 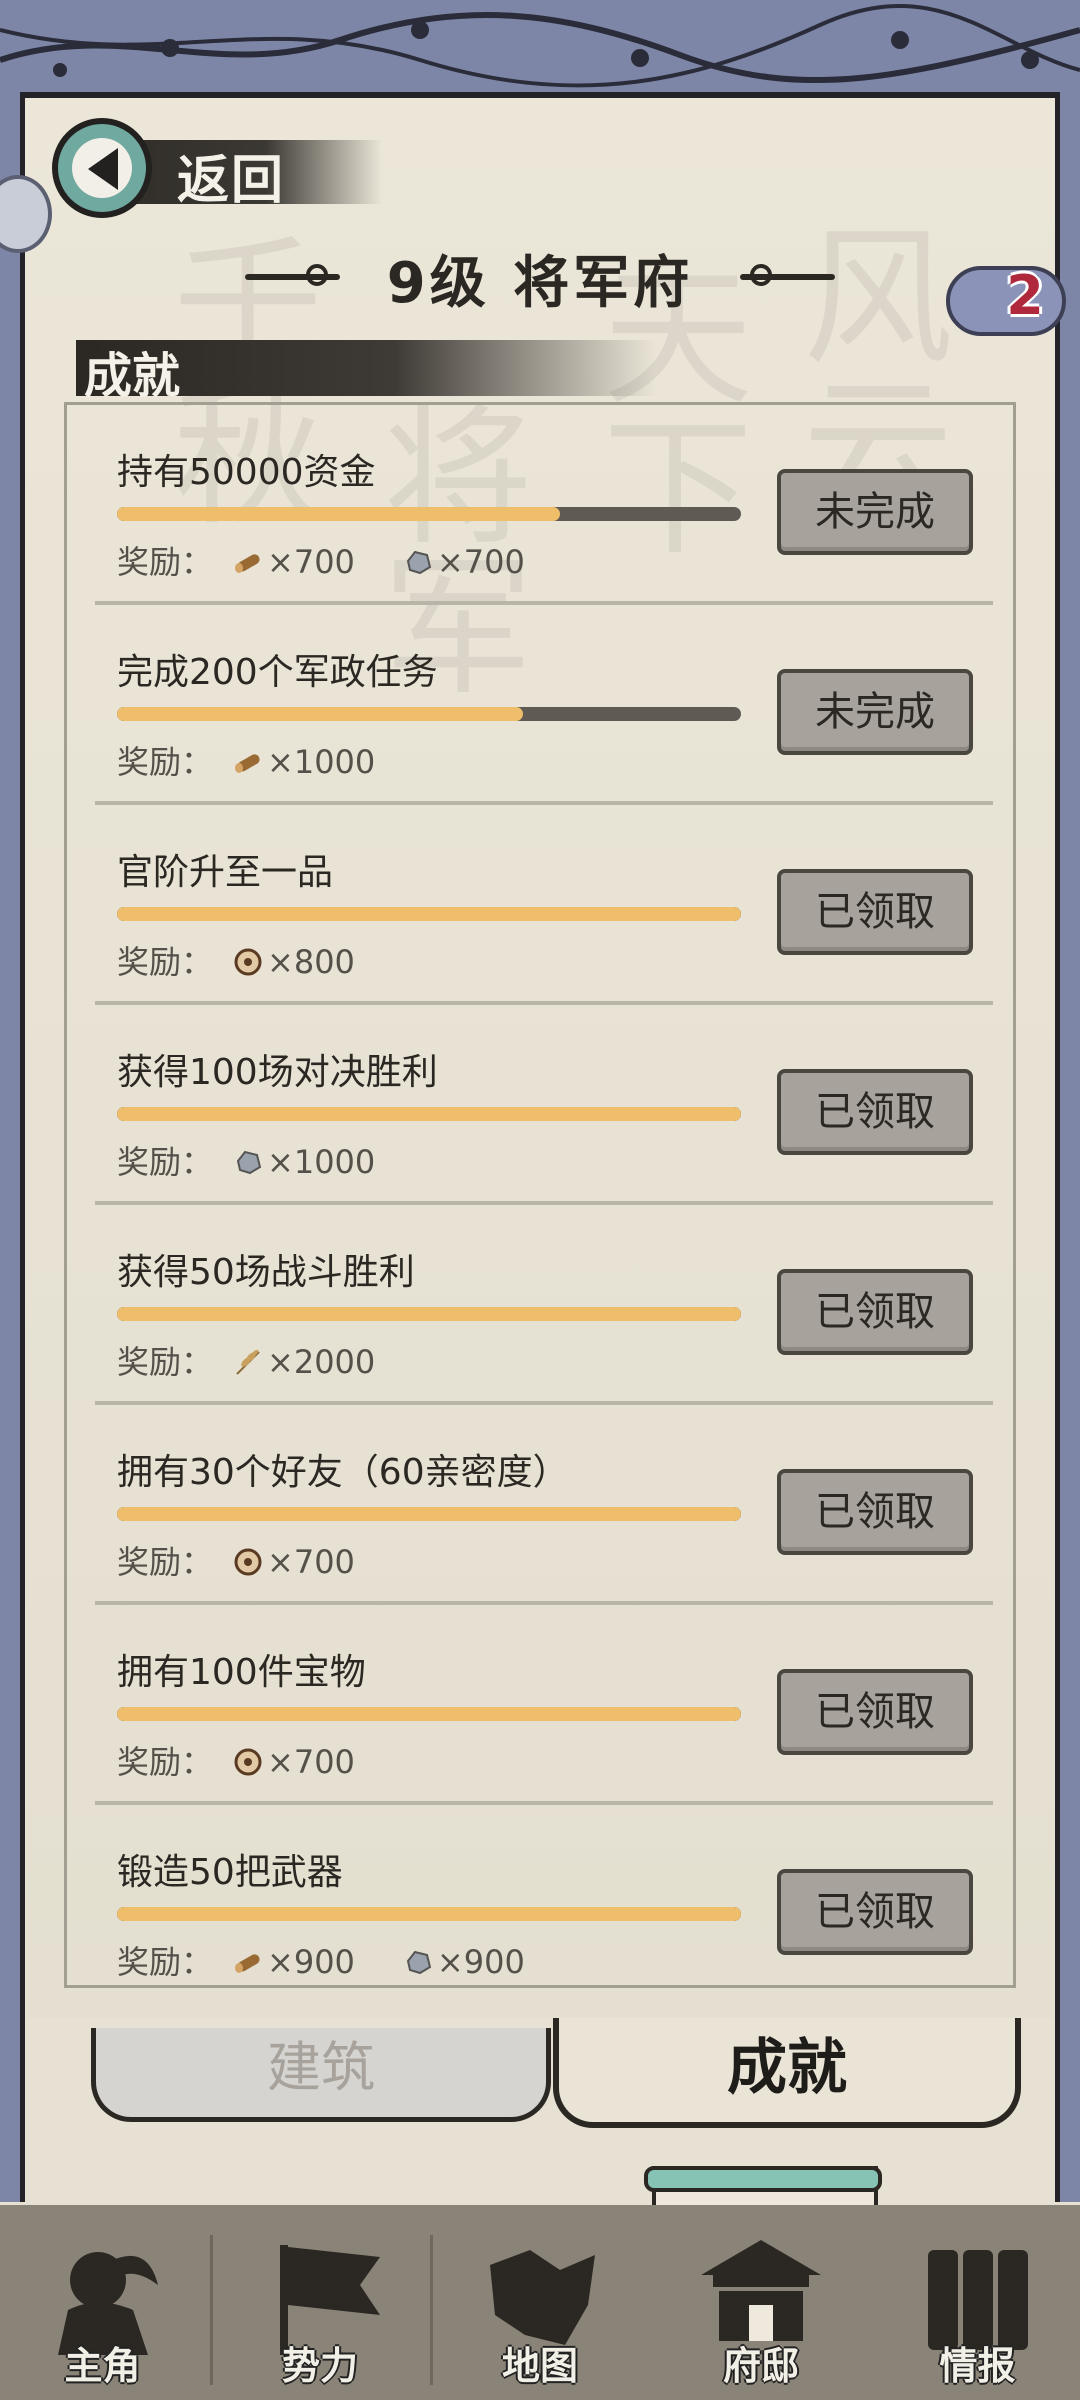 What do you see at coordinates (540, 49) in the screenshot?
I see `top-decorative-border` at bounding box center [540, 49].